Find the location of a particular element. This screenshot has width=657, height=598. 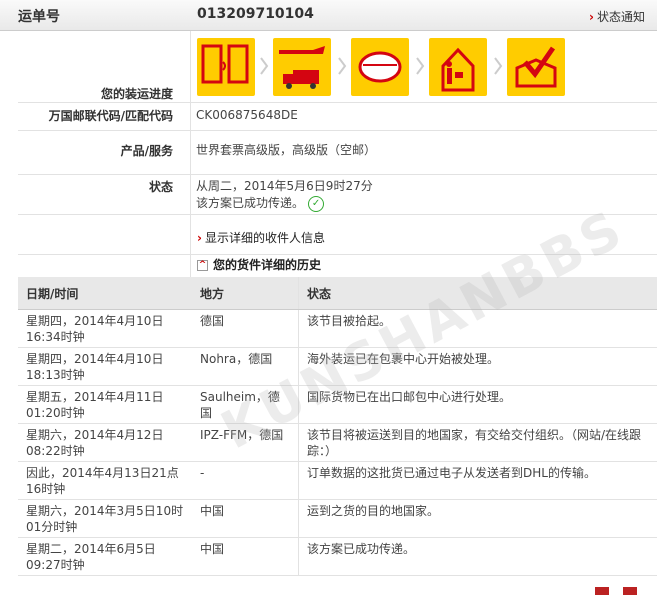

product-row: 产品/服务 世界套票高级版，高级版（空邮） is located at coordinates (337, 152).